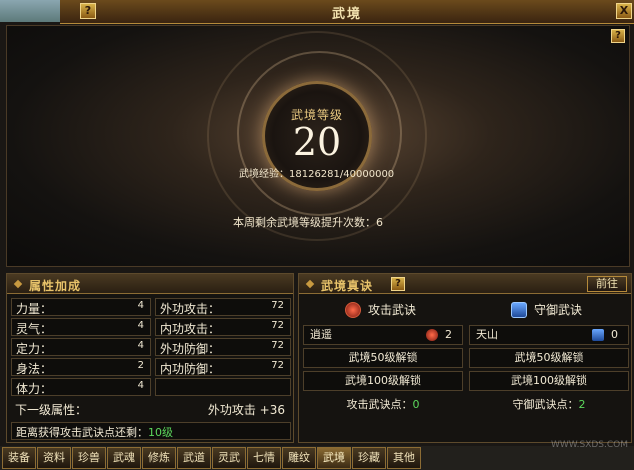  I want to click on attack-points-label: 攻击武诀点：, so click(379, 404).